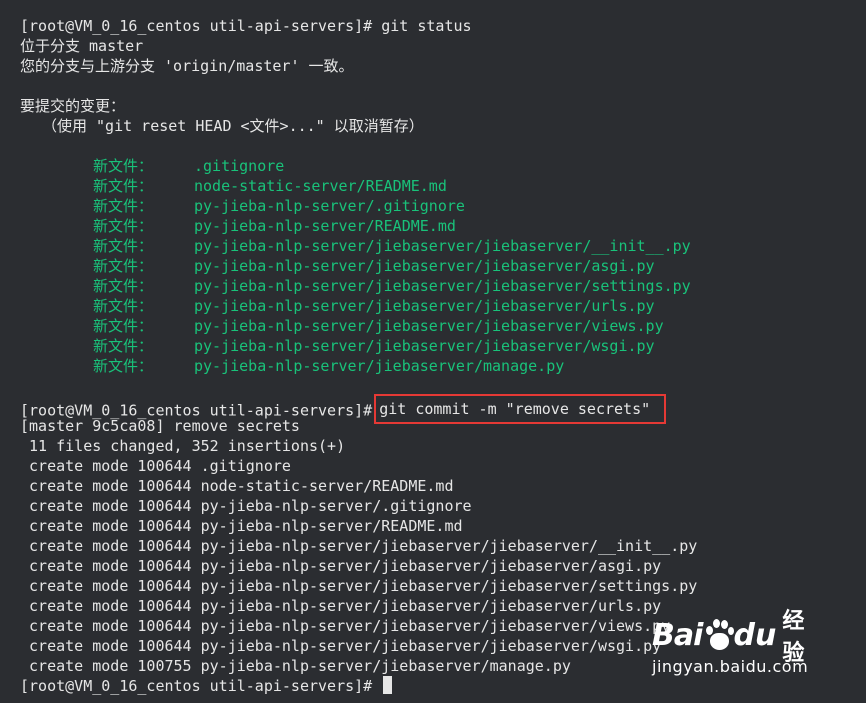 The image size is (866, 703). I want to click on staged-file-row: 新文件： py-jieba-nlp-server/.gitignore, so click(443, 206).